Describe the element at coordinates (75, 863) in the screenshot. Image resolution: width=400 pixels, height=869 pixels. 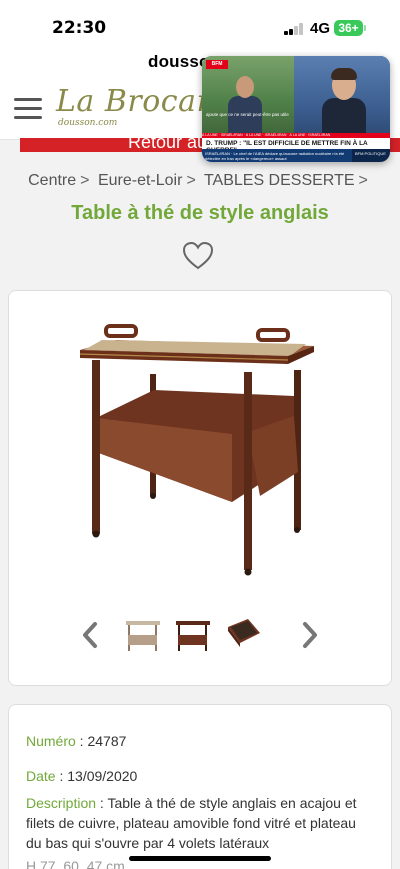
I see `detail-dimensions: H 77, 60, 47 cm` at that location.